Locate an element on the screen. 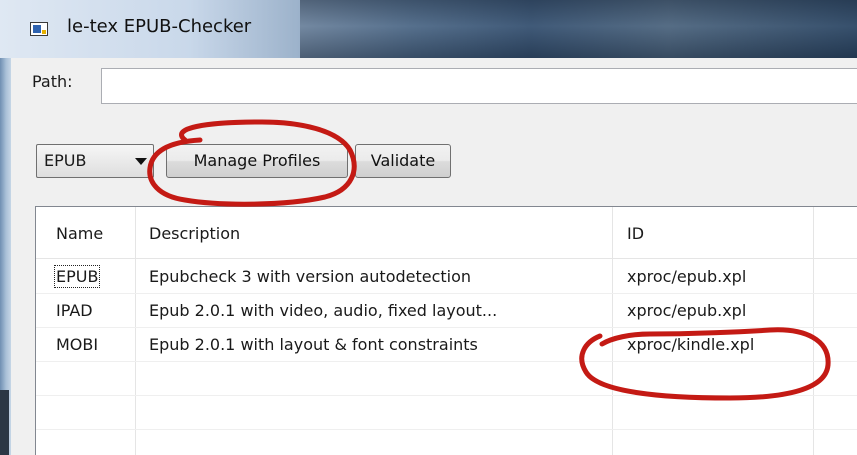  path-label: Path: is located at coordinates (52, 81).